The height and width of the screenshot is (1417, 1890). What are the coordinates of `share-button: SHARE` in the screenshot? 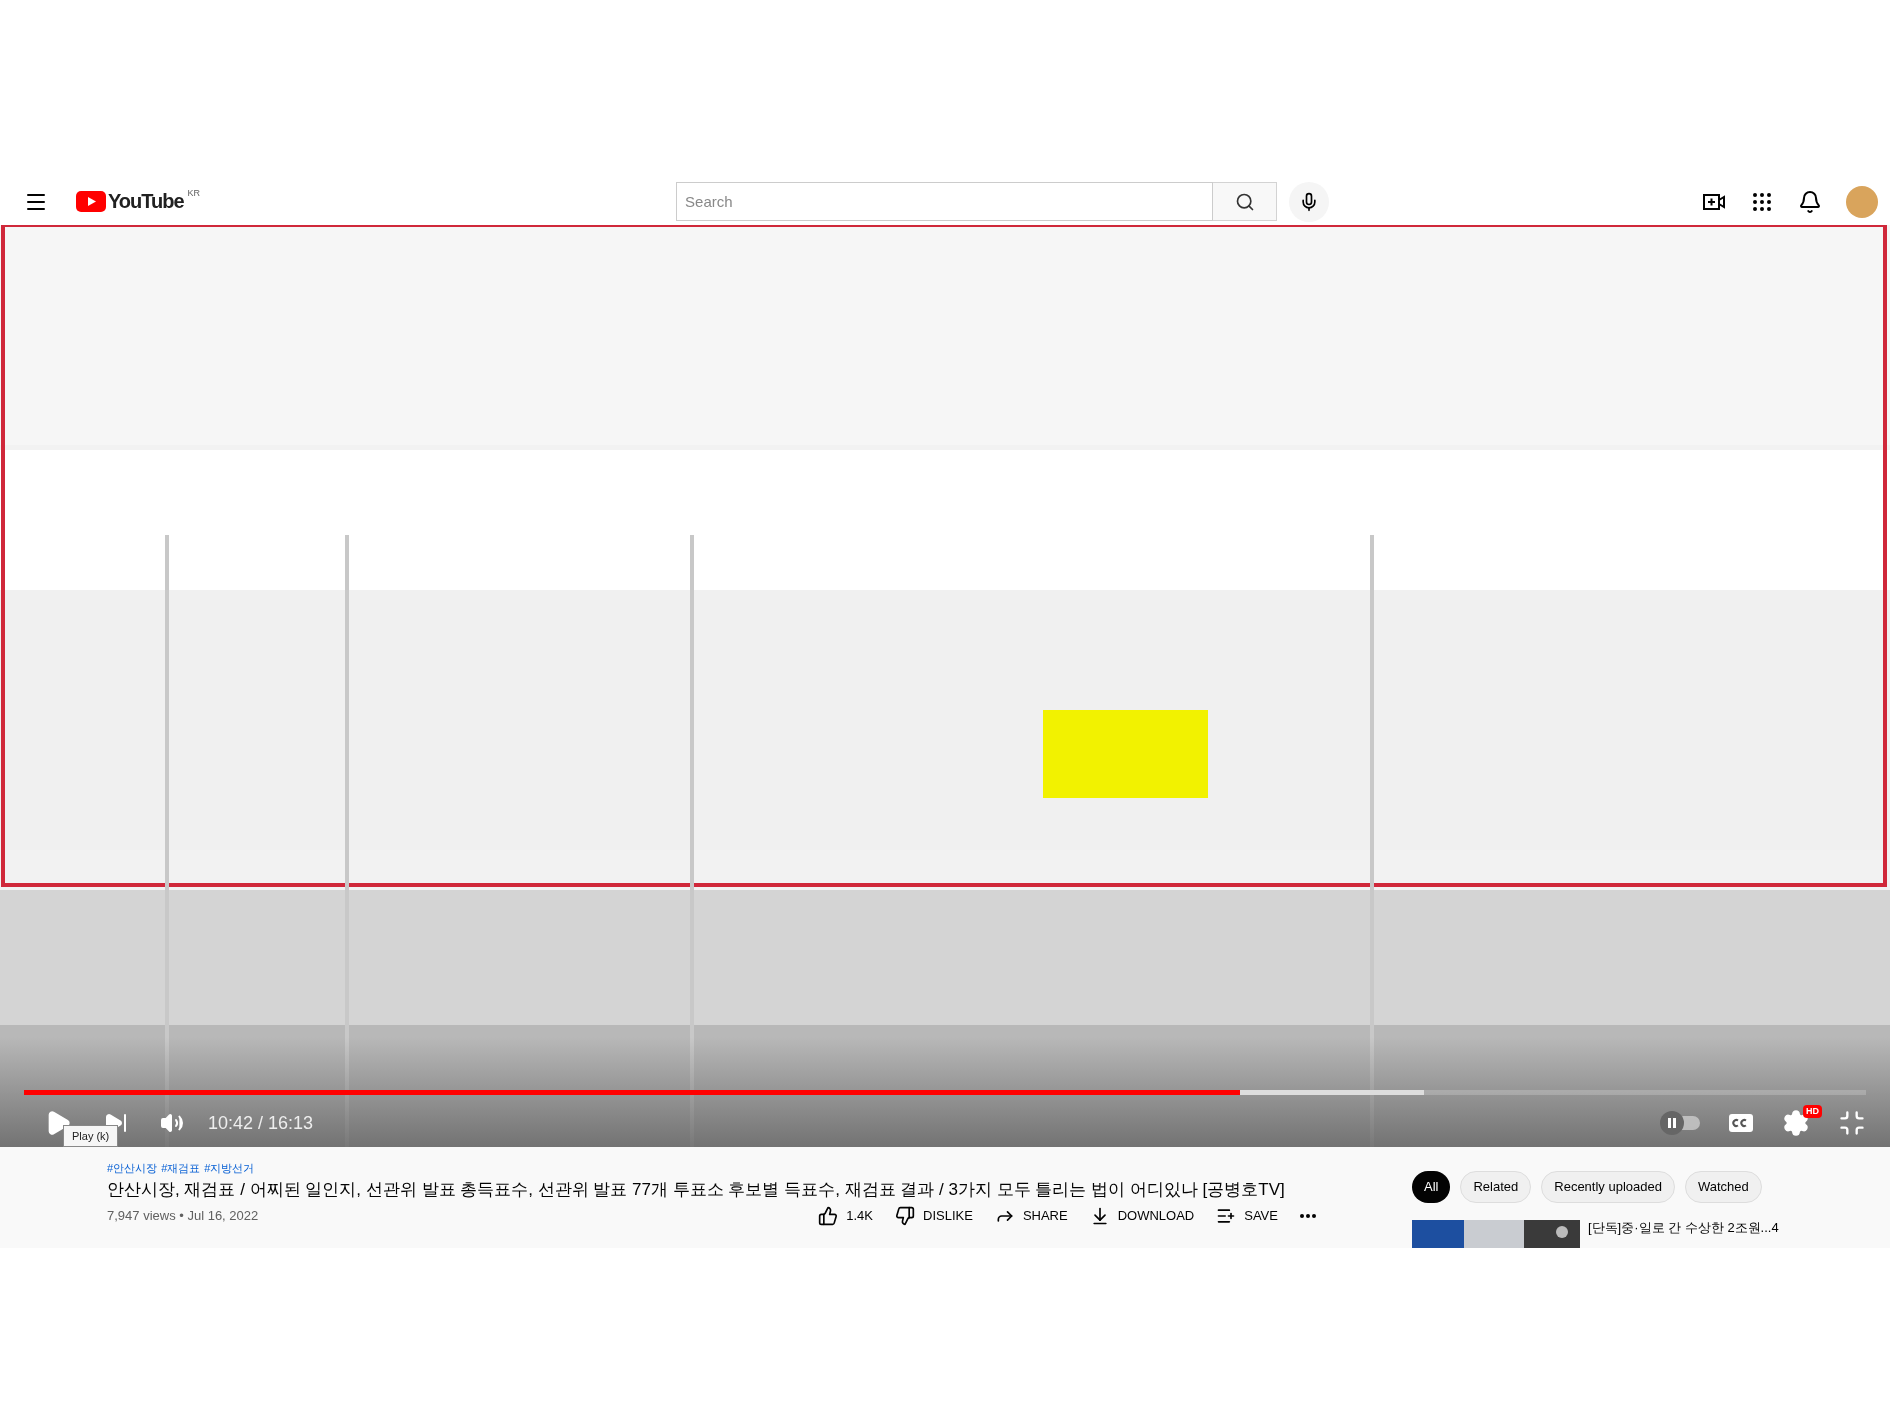 It's located at (1031, 1216).